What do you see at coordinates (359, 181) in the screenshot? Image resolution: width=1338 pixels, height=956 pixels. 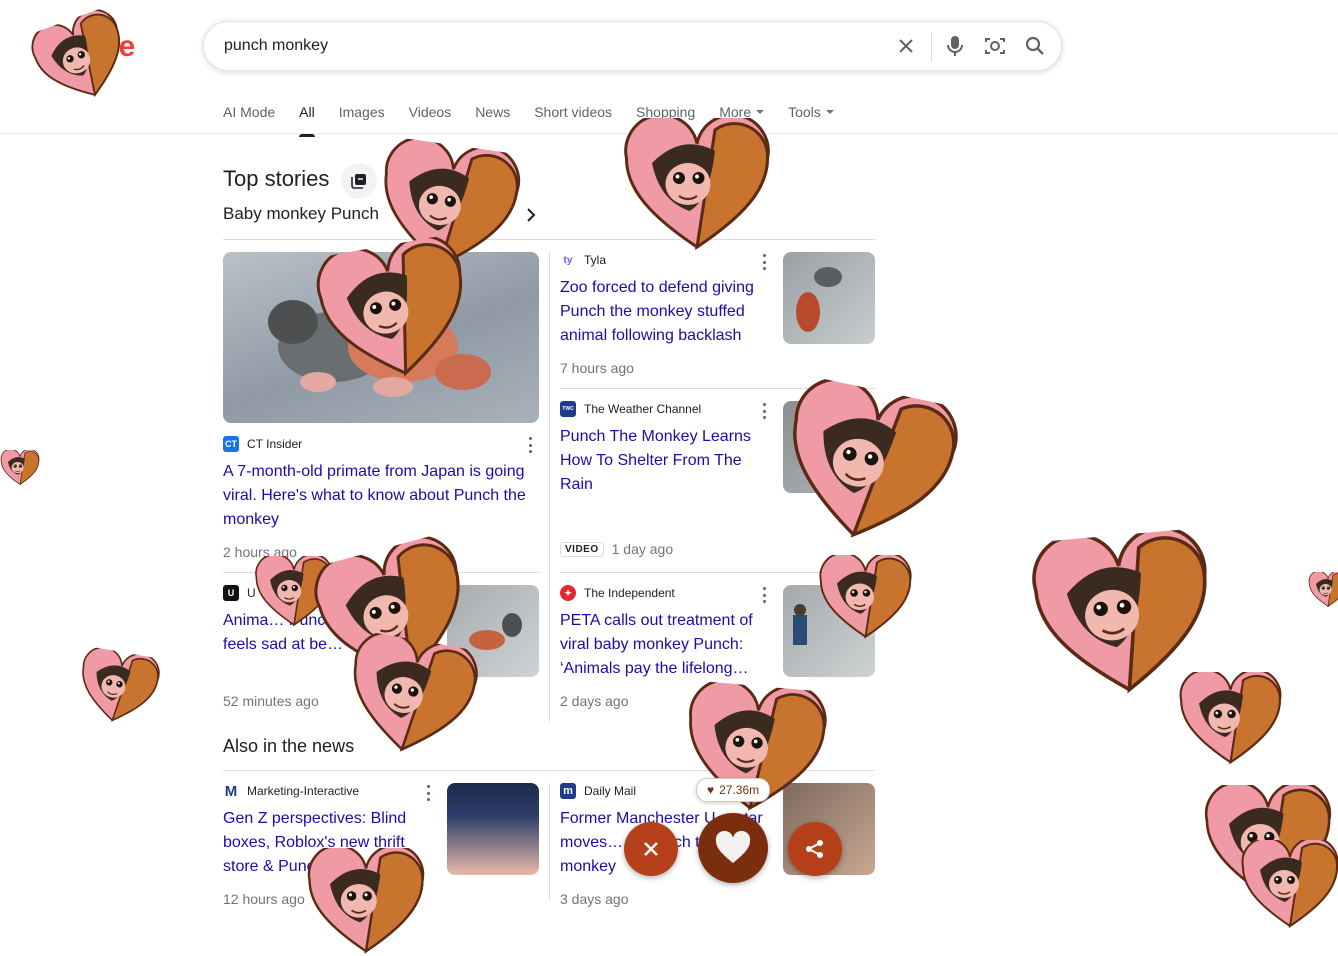 I see `stories-icon` at bounding box center [359, 181].